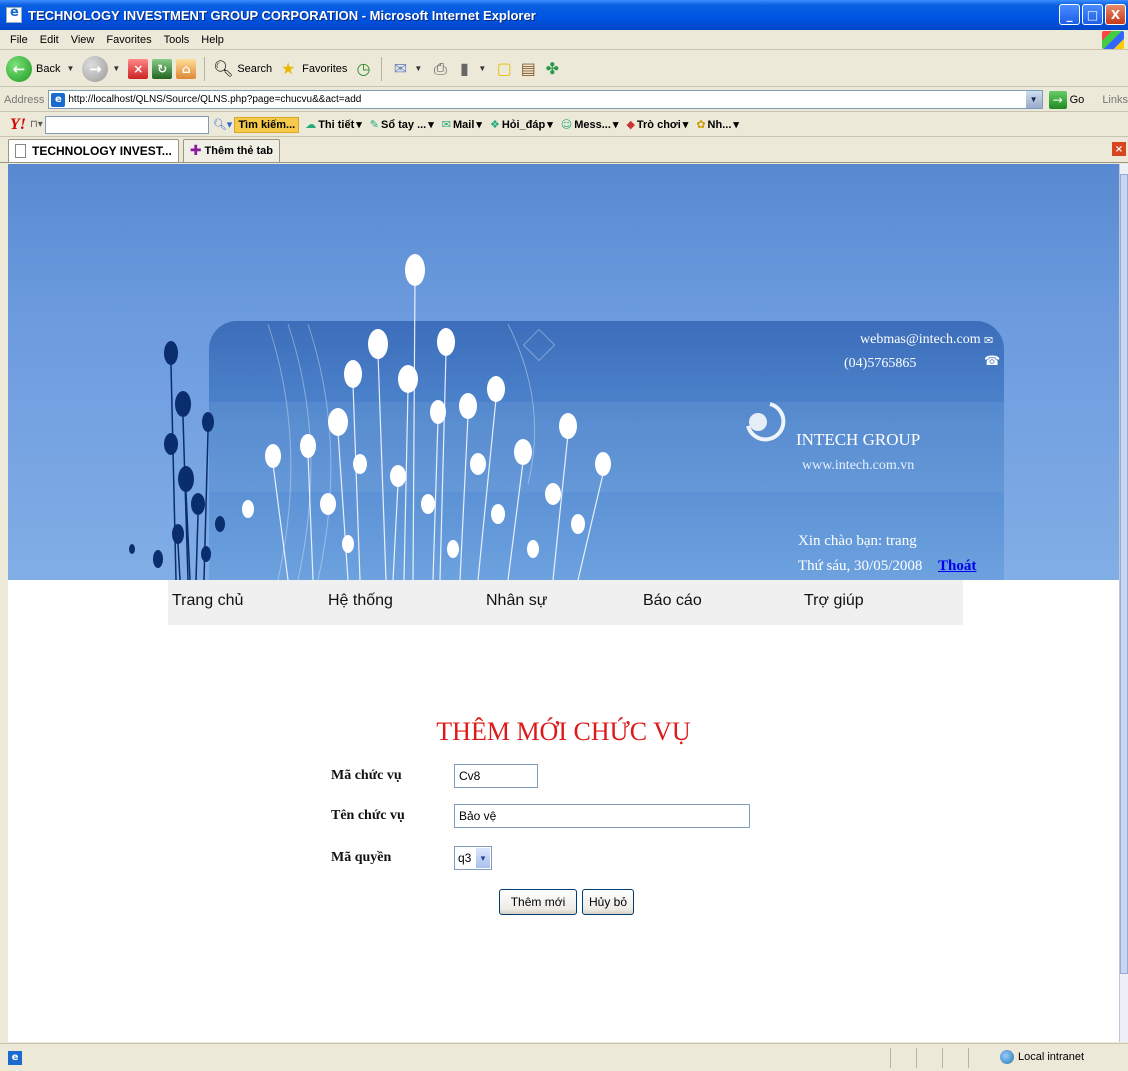 The width and height of the screenshot is (1128, 1071). Describe the element at coordinates (288, 69) in the screenshot. I see `favorites-star-icon: ★` at that location.